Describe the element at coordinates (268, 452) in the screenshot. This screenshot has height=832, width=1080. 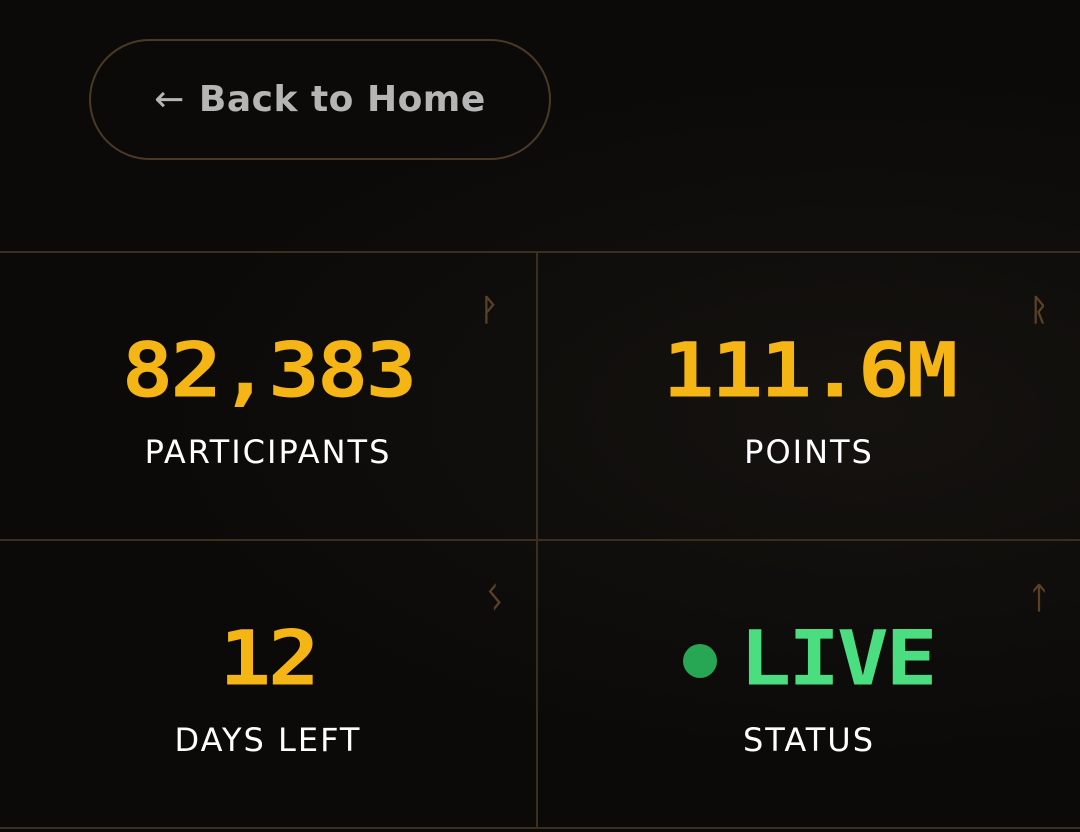
I see `participants-label: PARTICIPANTS` at that location.